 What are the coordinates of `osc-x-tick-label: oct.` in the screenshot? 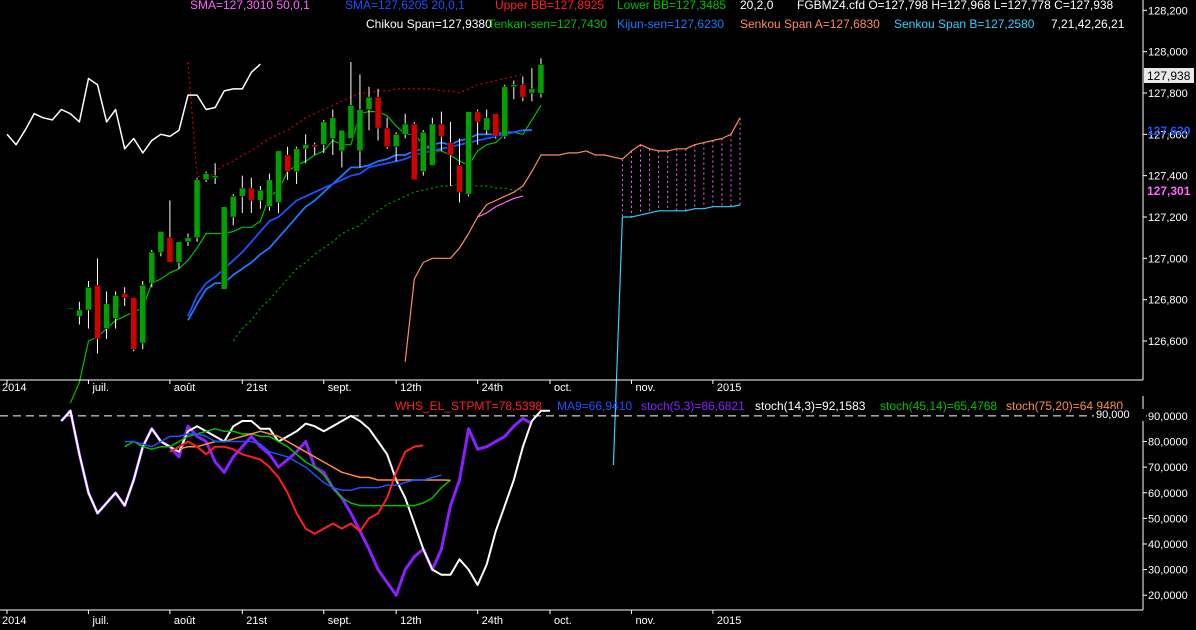 It's located at (563, 621).